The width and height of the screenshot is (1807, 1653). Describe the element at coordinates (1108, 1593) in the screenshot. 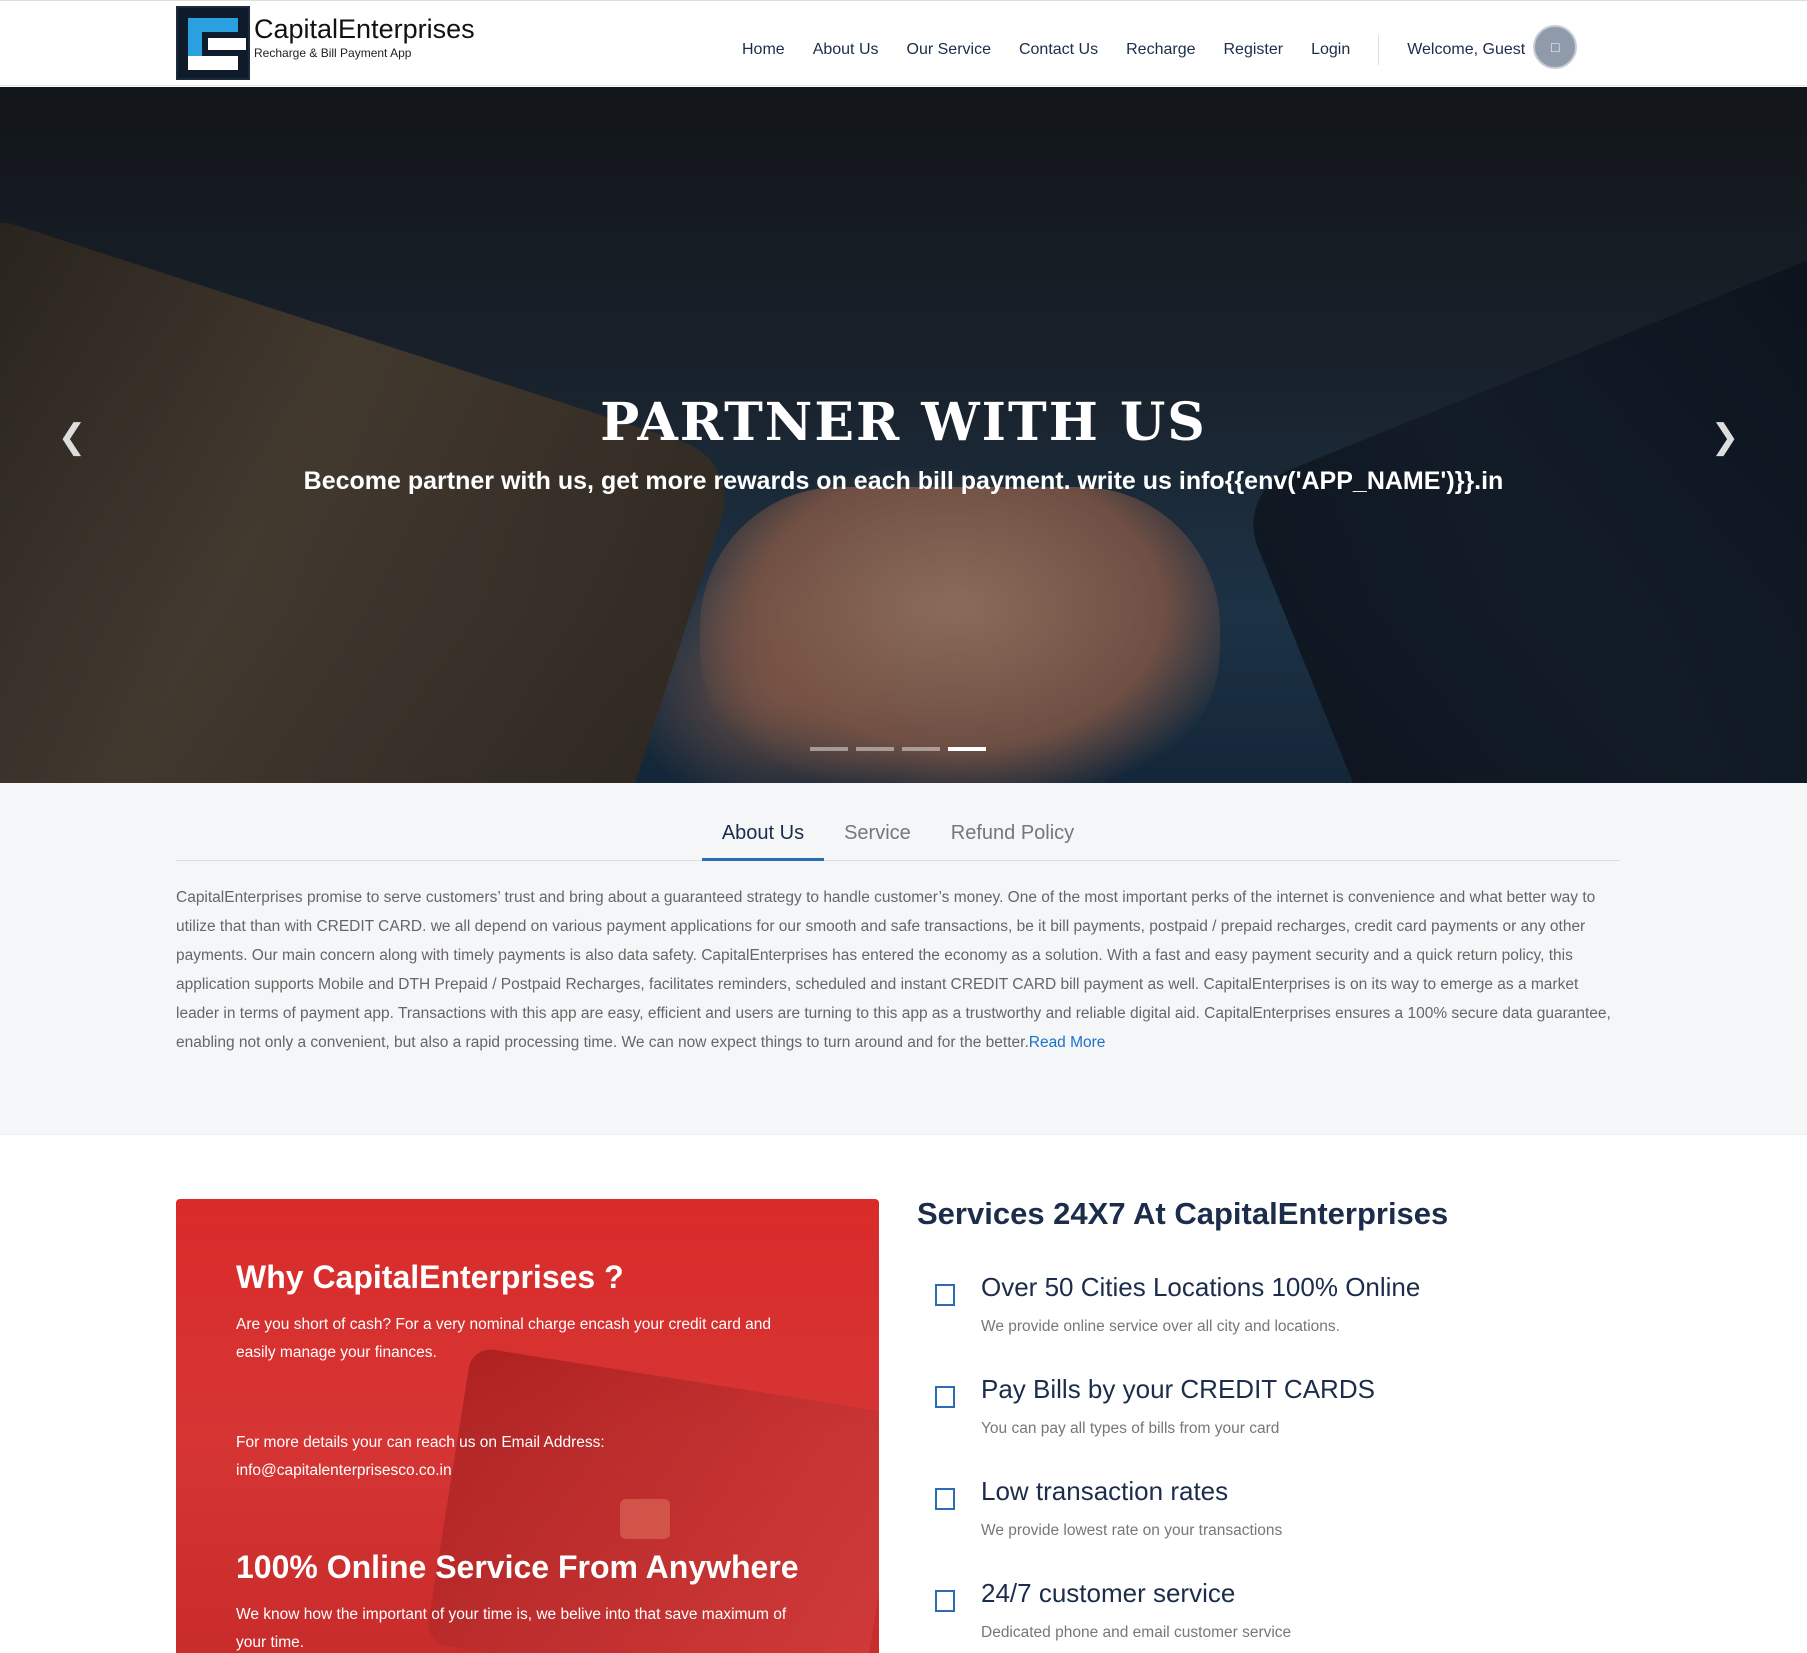

I see `service-title: 24/7 customer service` at that location.